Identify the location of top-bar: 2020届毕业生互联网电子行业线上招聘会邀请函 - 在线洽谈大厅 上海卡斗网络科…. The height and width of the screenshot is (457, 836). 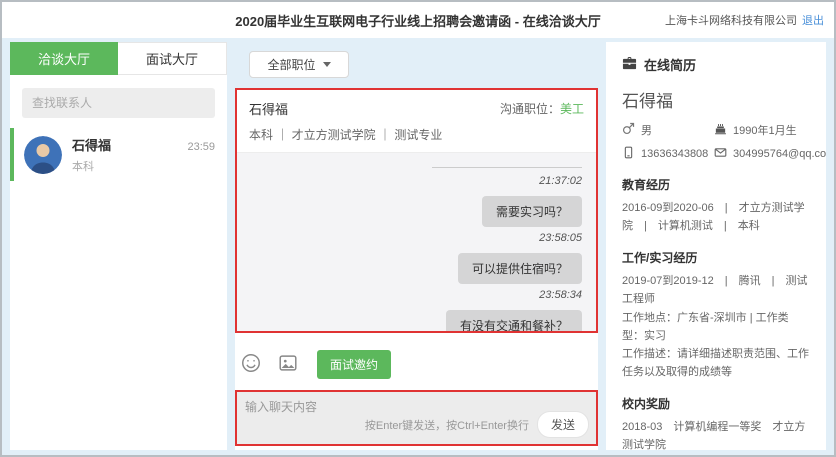
(418, 20).